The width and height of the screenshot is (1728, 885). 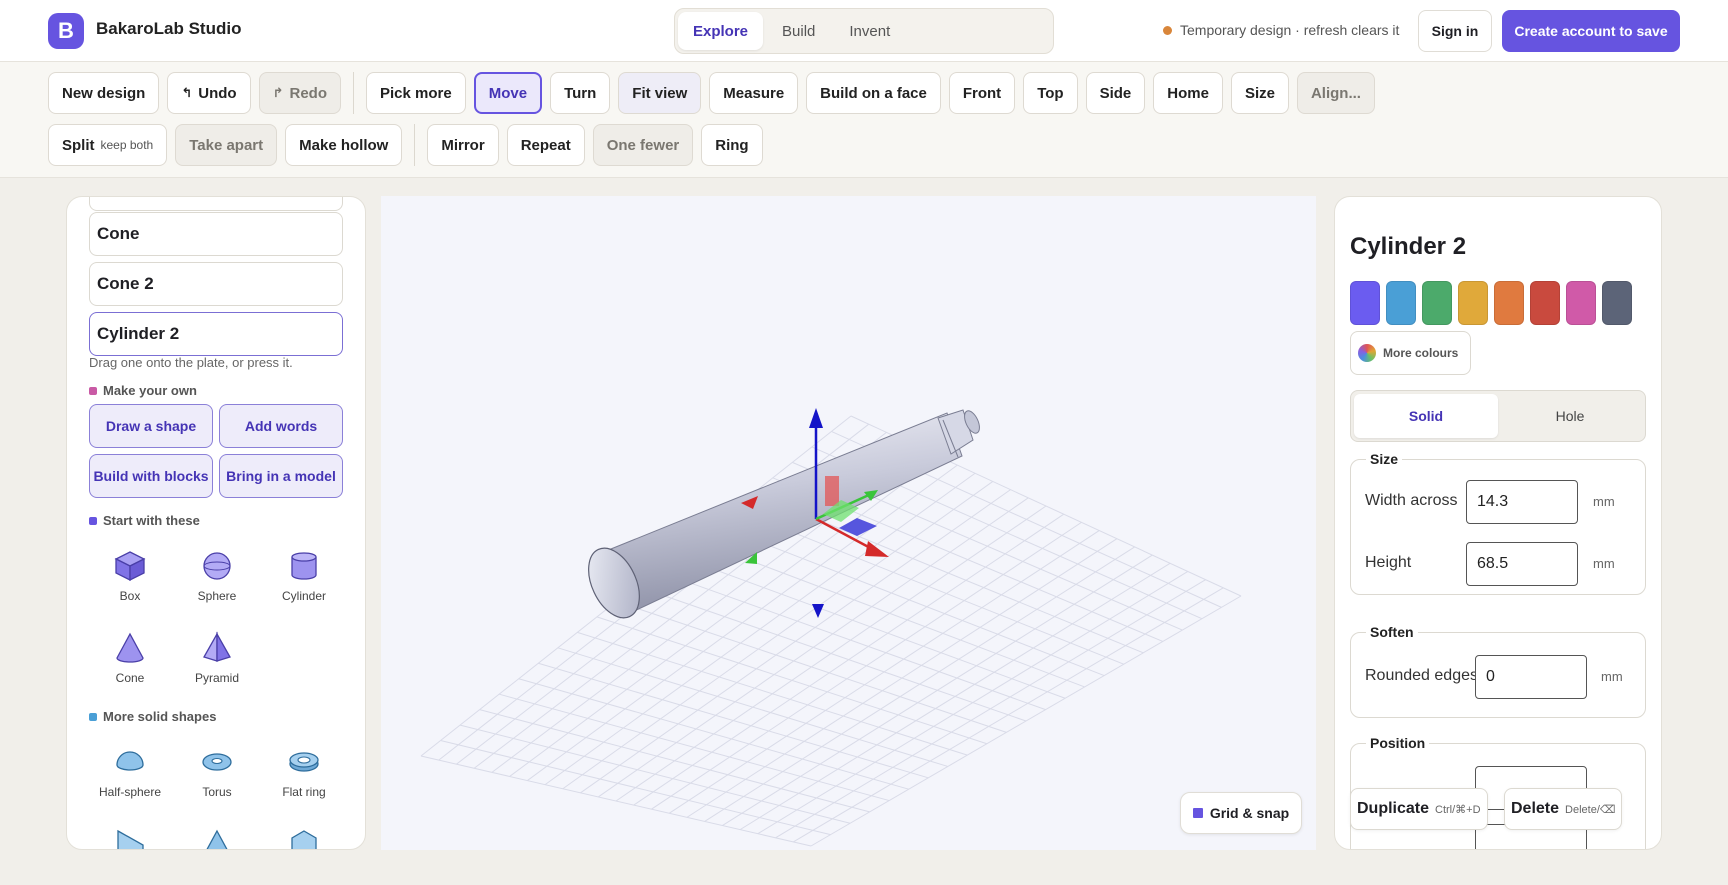 I want to click on redo-button: ↱ Redo, so click(x=299, y=93).